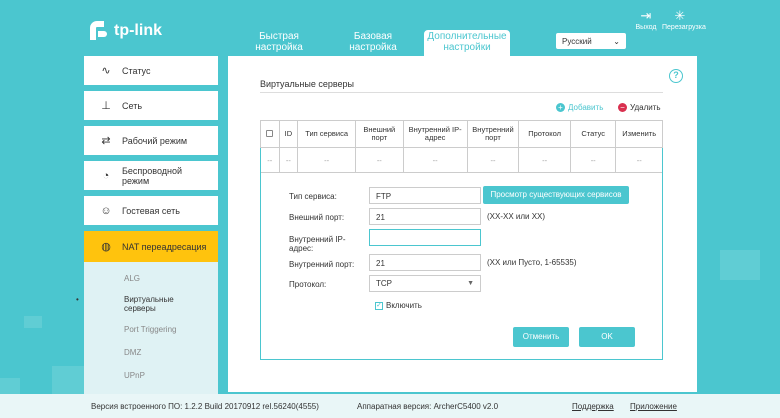 The height and width of the screenshot is (418, 780). Describe the element at coordinates (425, 216) in the screenshot. I see `external-port-input: 21` at that location.